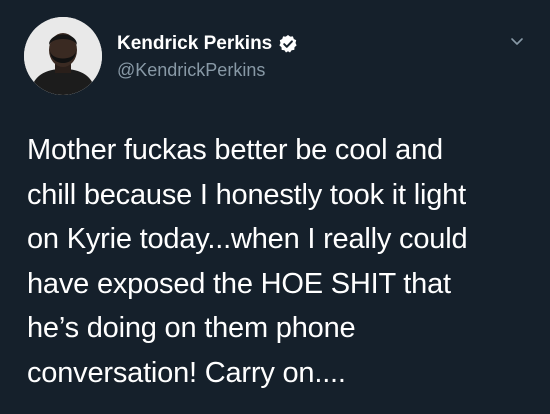 The width and height of the screenshot is (550, 414). I want to click on tweet-text-line: chill because I honestly took it light, so click(246, 194).